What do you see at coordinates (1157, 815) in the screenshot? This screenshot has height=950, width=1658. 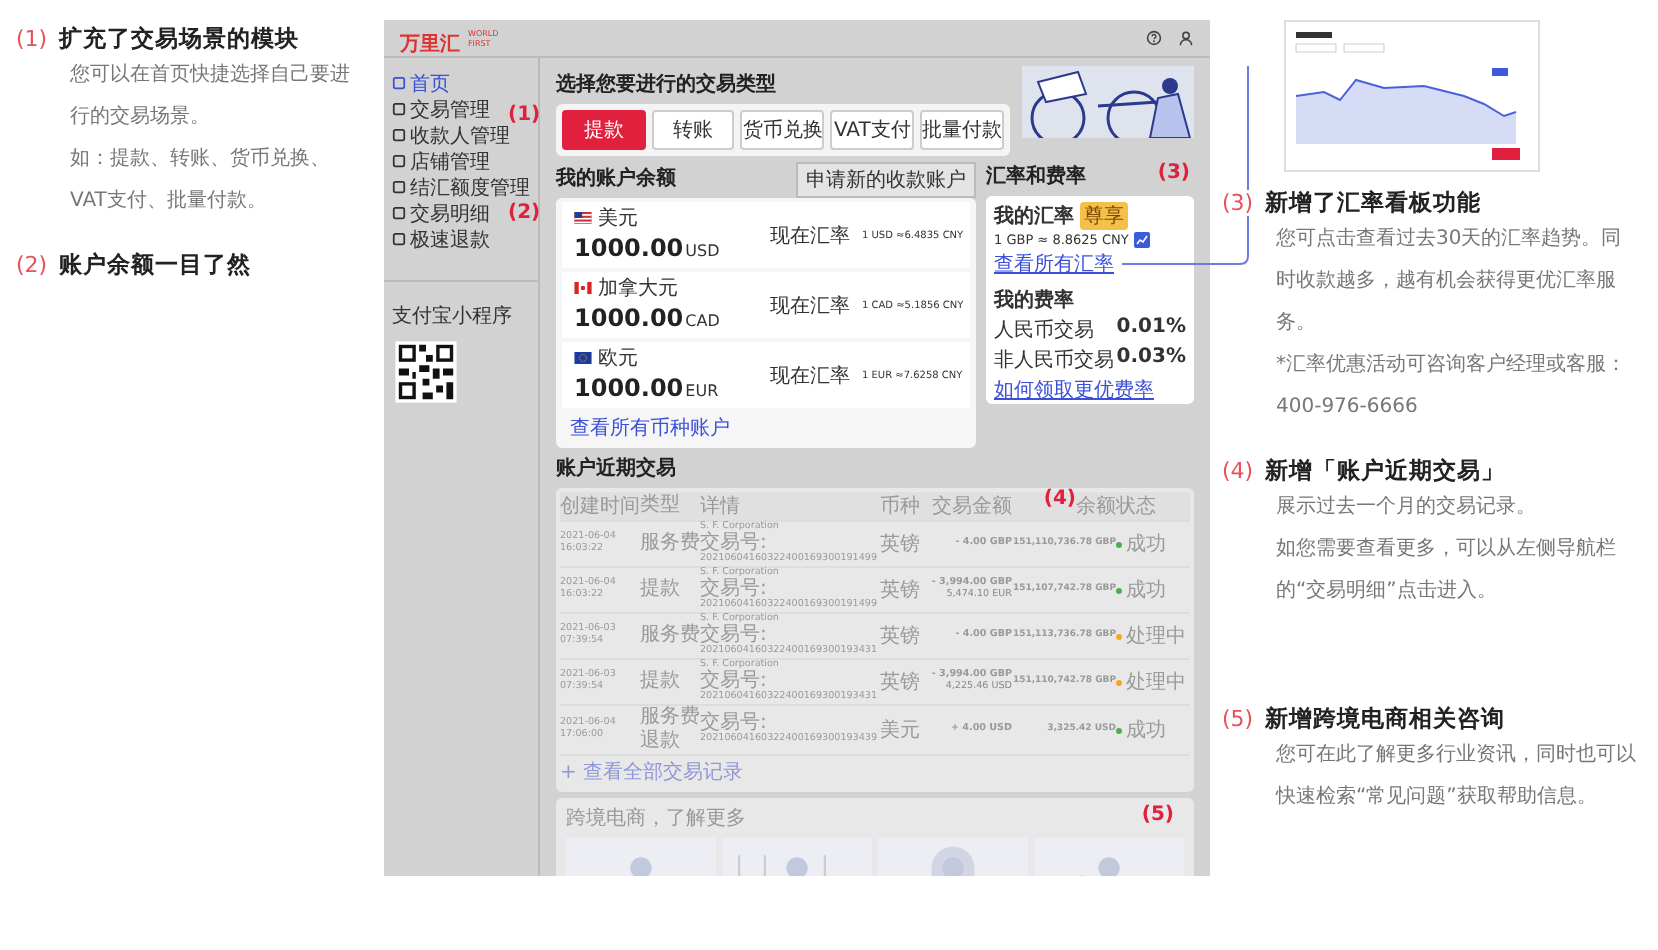 I see `section-marker: (5)` at bounding box center [1157, 815].